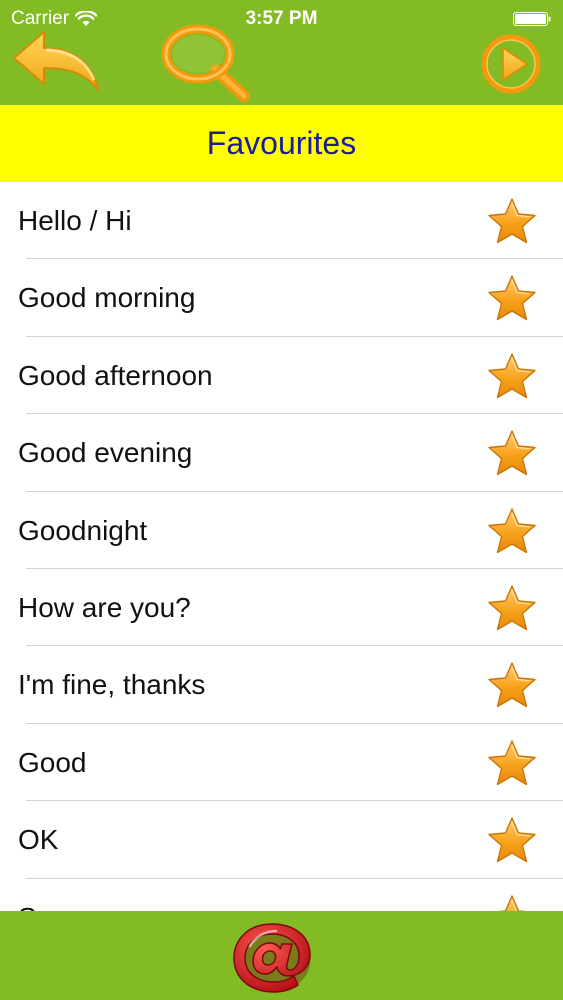 The height and width of the screenshot is (1000, 563). What do you see at coordinates (115, 375) in the screenshot?
I see `list-item-label: Good afternoon` at bounding box center [115, 375].